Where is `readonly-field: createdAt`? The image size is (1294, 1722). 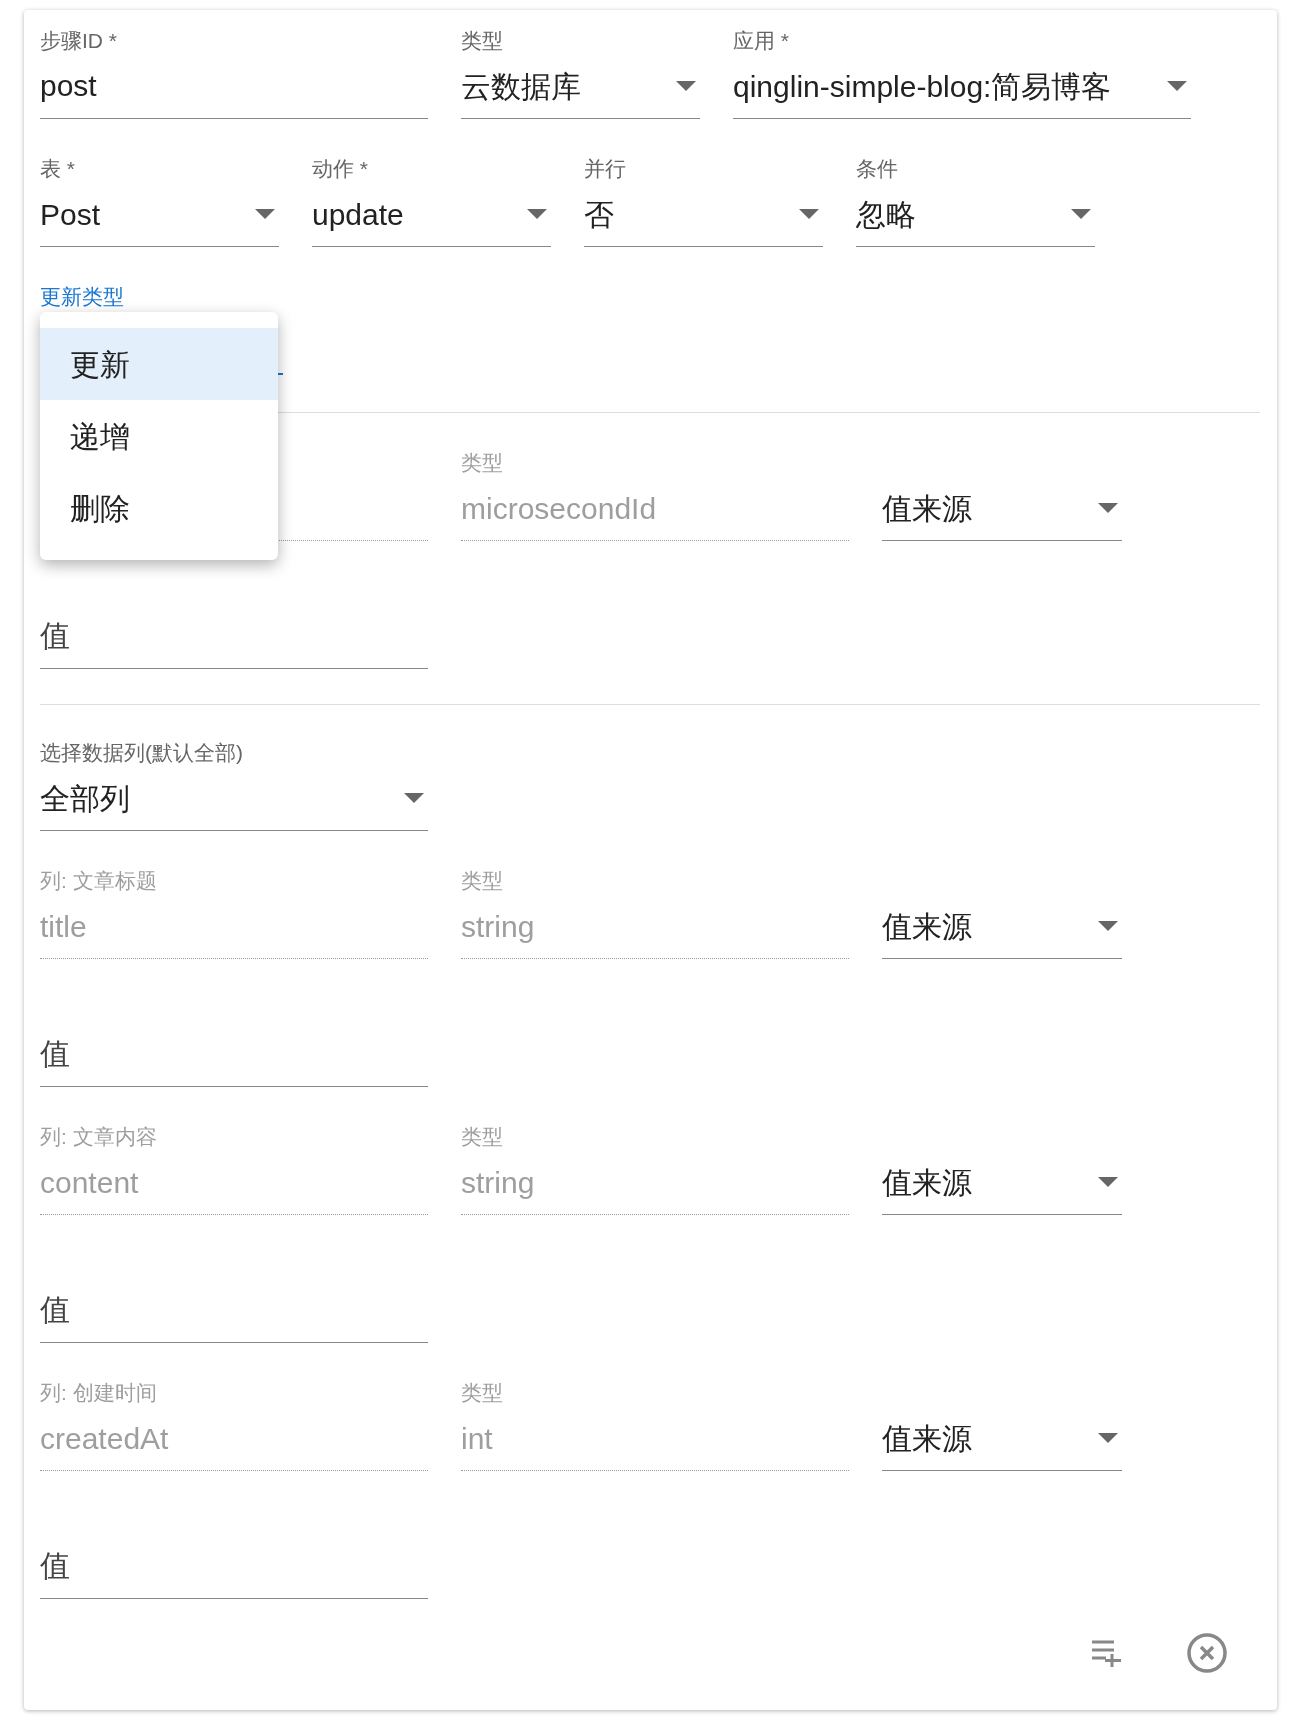 readonly-field: createdAt is located at coordinates (234, 1438).